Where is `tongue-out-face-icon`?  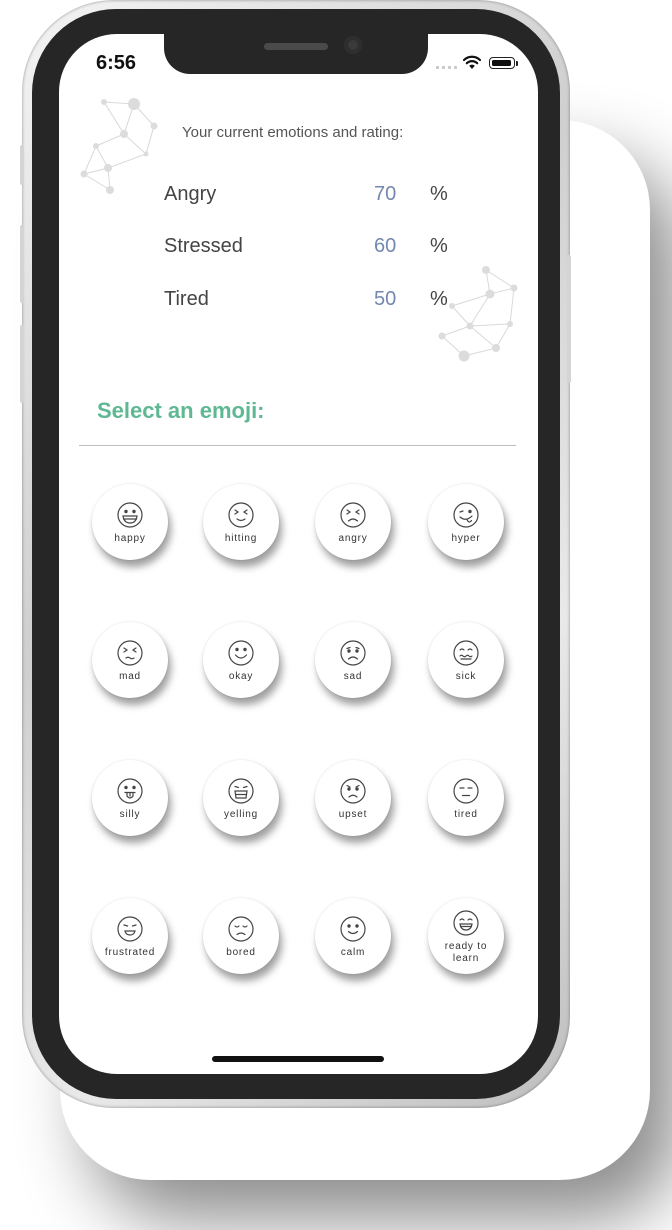 tongue-out-face-icon is located at coordinates (130, 791).